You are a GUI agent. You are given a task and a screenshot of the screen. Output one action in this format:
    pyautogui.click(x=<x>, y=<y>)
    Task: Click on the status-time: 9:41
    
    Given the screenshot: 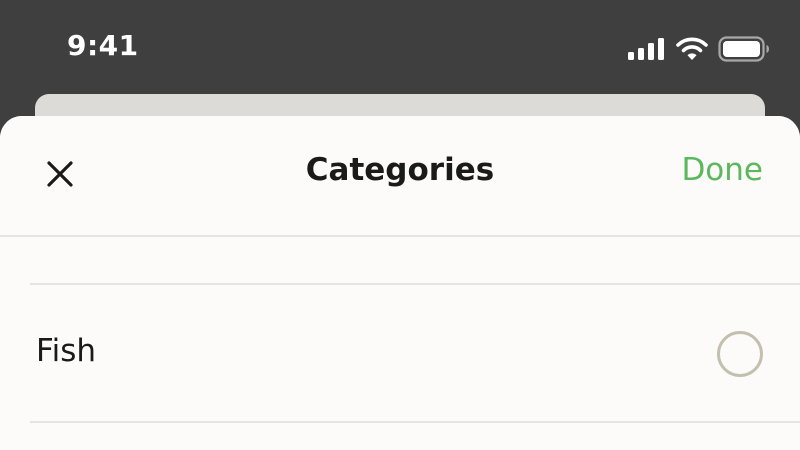 What is the action you would take?
    pyautogui.click(x=103, y=45)
    